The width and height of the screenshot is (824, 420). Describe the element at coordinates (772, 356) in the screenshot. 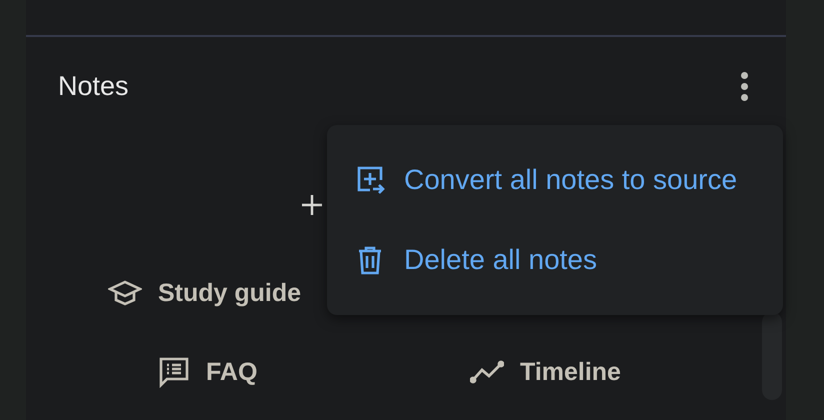

I see `scrollbar-thumb` at that location.